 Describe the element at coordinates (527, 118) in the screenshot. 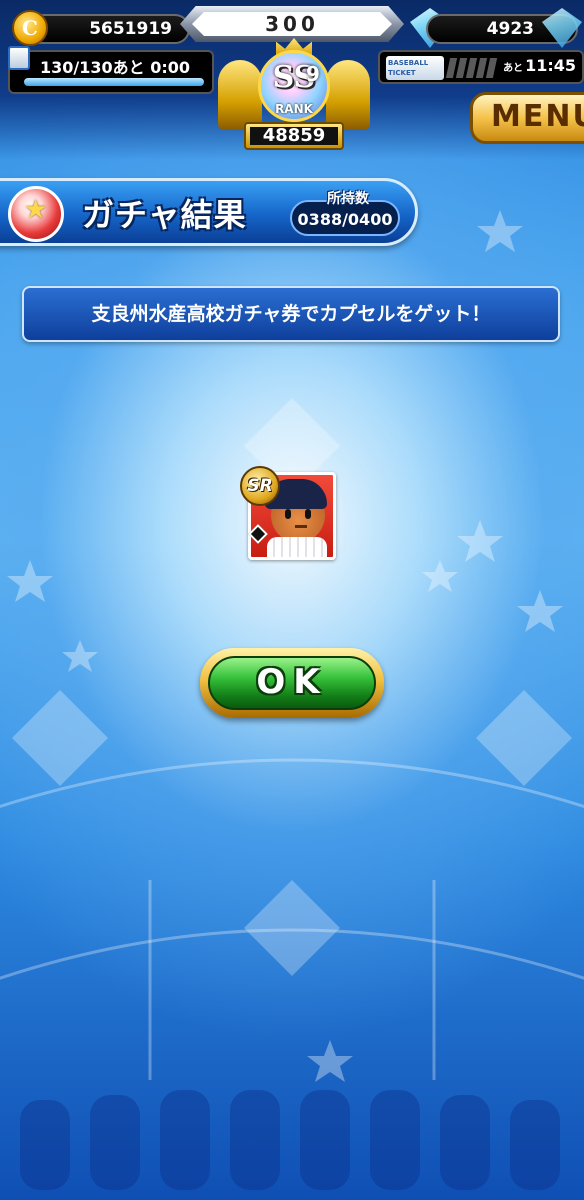

I see `menu-button: MENU` at that location.